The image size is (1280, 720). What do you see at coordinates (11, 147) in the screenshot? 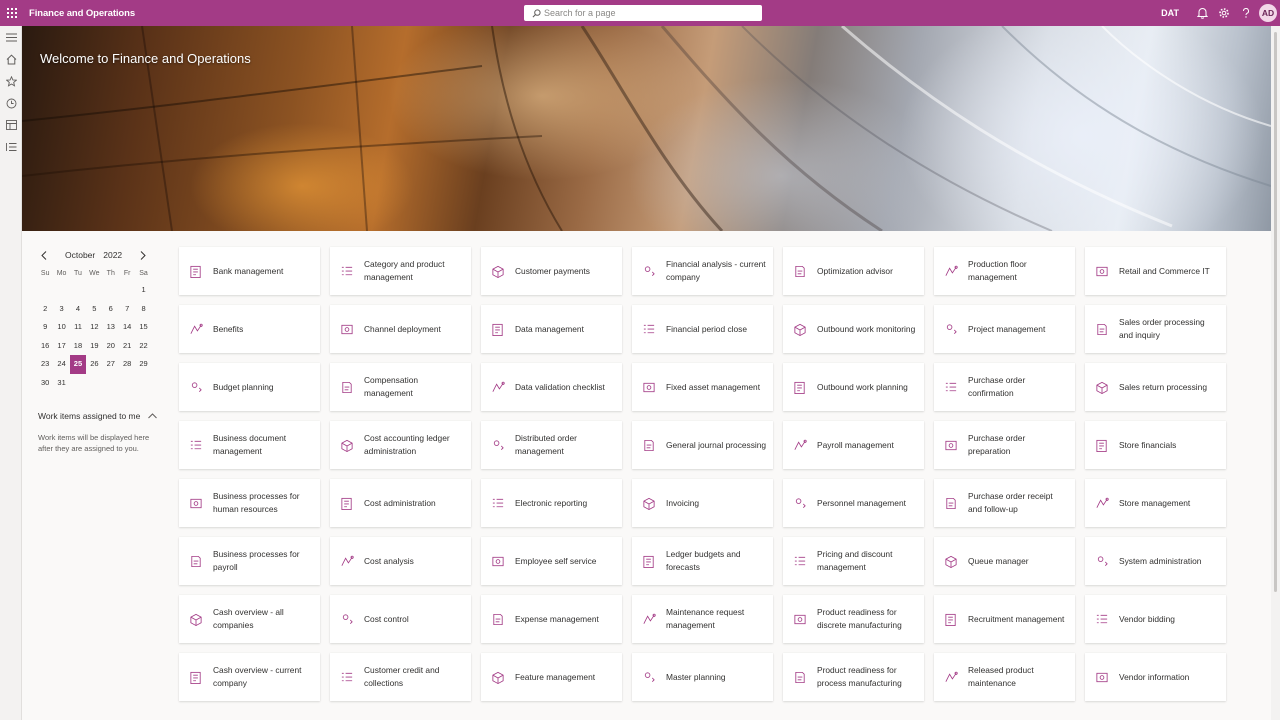
I see `list-icon` at bounding box center [11, 147].